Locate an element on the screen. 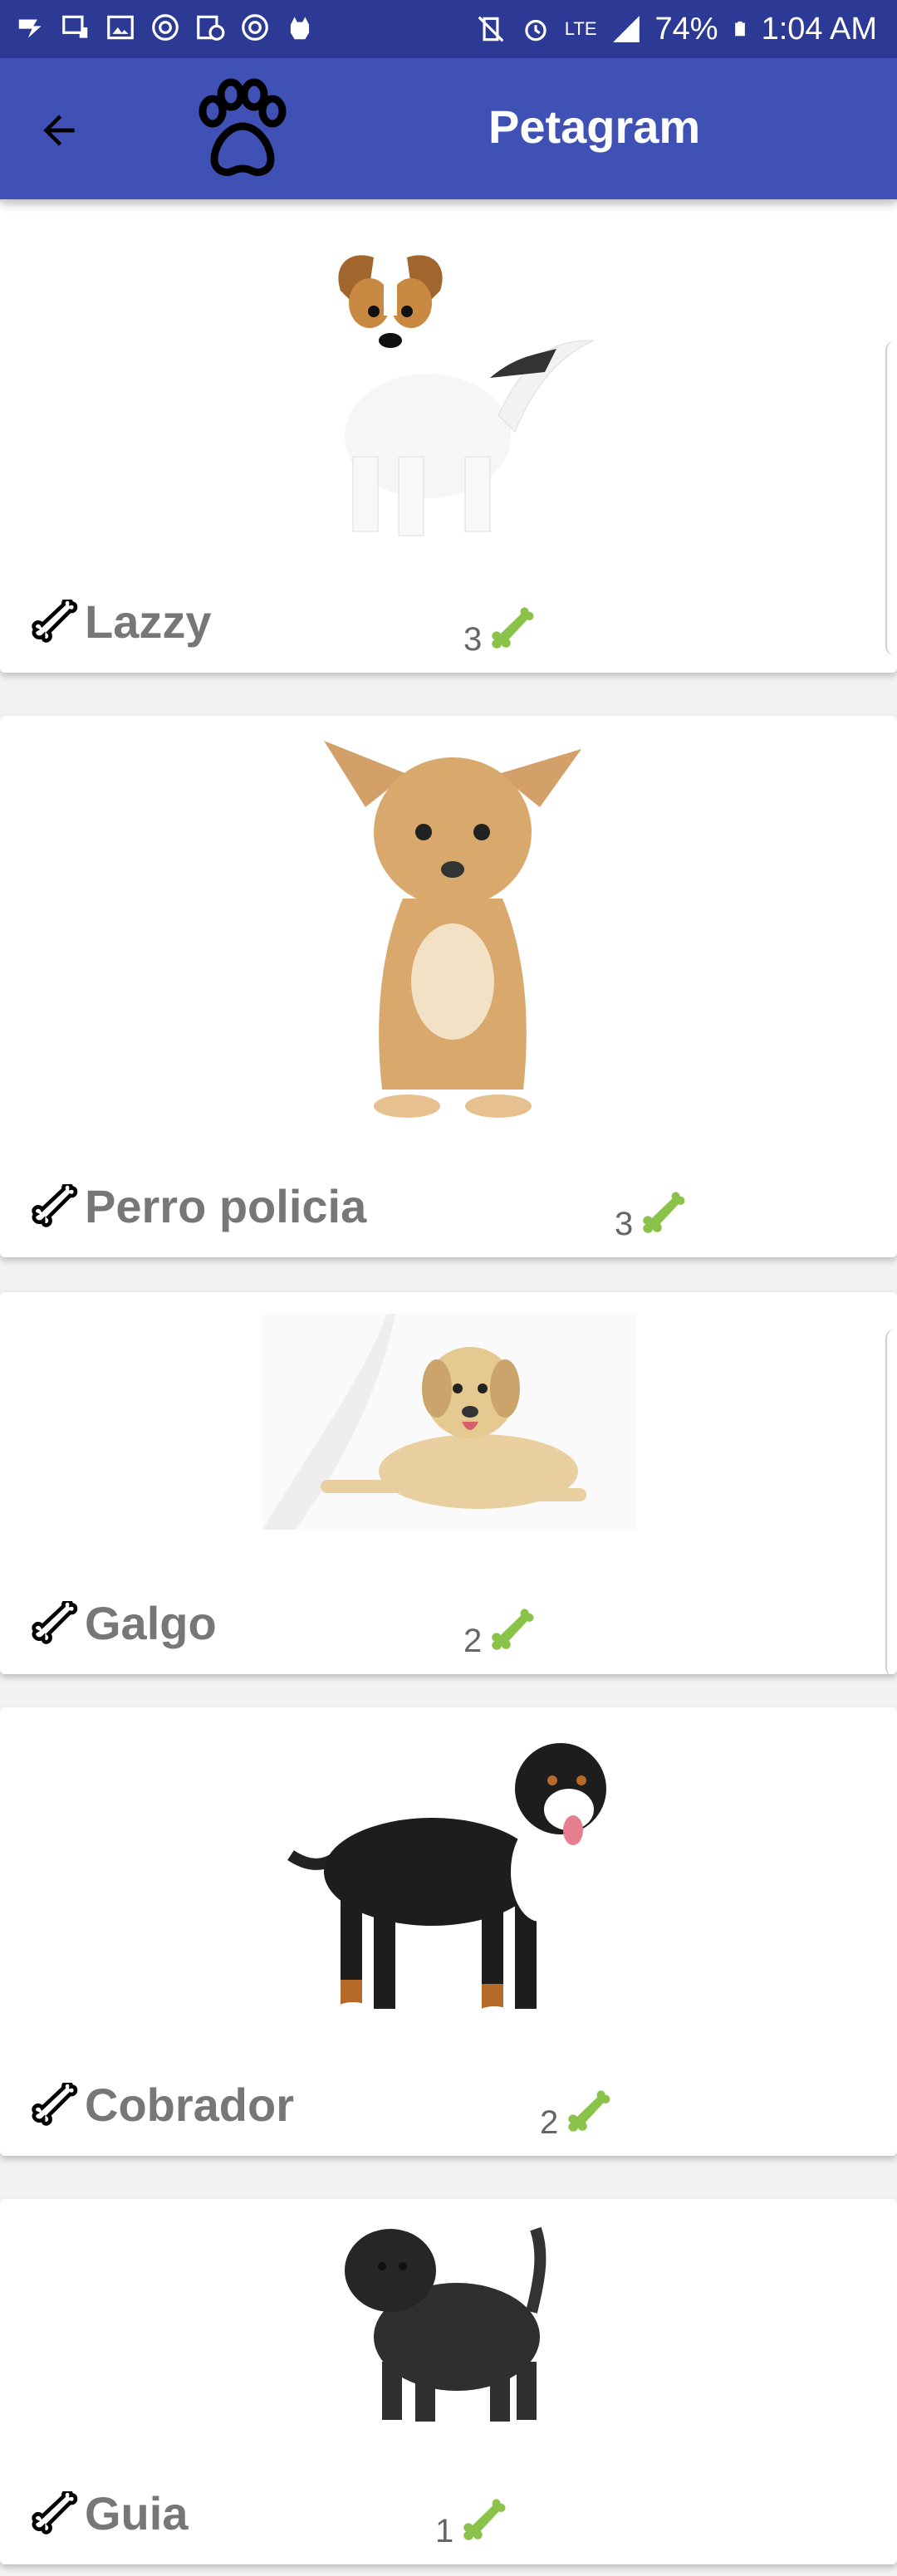 The height and width of the screenshot is (2576, 897). pet-name: Cobrador is located at coordinates (190, 2105).